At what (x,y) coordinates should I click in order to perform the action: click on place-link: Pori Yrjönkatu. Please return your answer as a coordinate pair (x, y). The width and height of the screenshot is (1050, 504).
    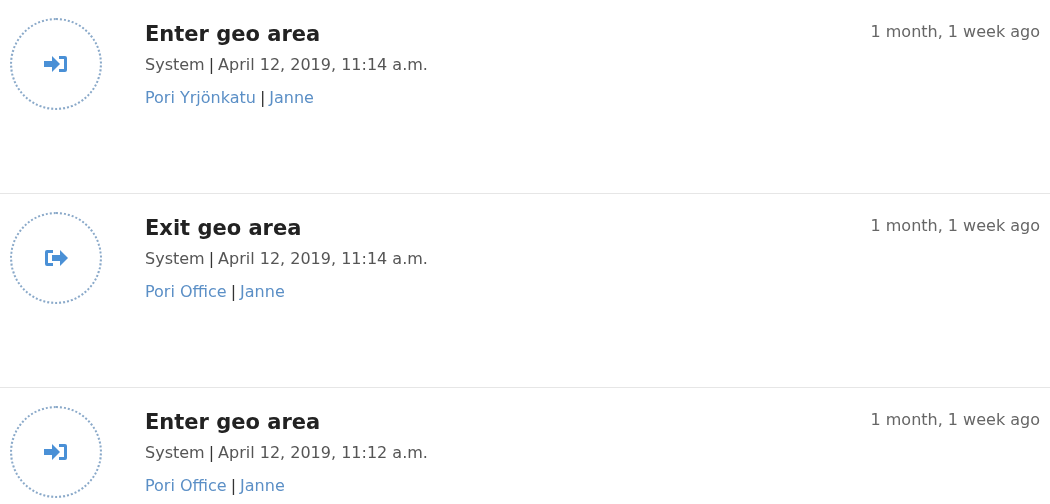
    Looking at the image, I should click on (200, 97).